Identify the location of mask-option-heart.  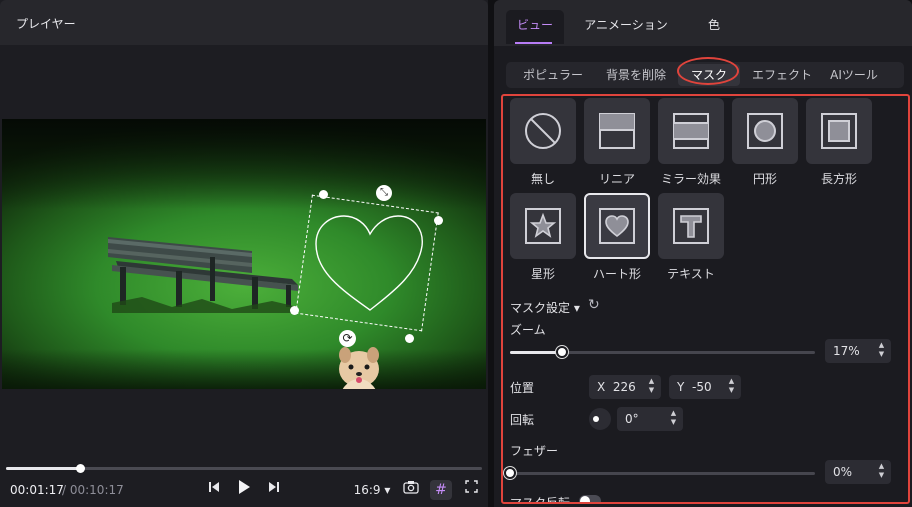
(617, 226).